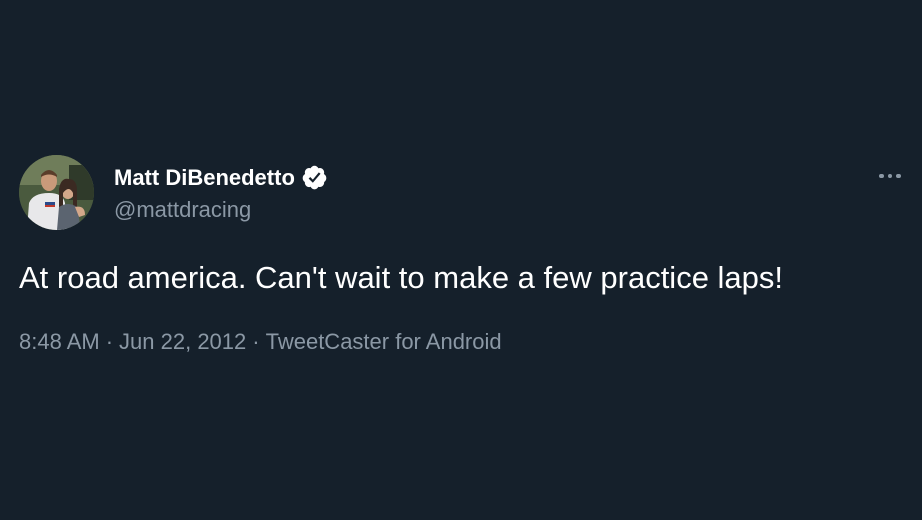 This screenshot has height=520, width=922. Describe the element at coordinates (314, 177) in the screenshot. I see `verified-badge-icon` at that location.